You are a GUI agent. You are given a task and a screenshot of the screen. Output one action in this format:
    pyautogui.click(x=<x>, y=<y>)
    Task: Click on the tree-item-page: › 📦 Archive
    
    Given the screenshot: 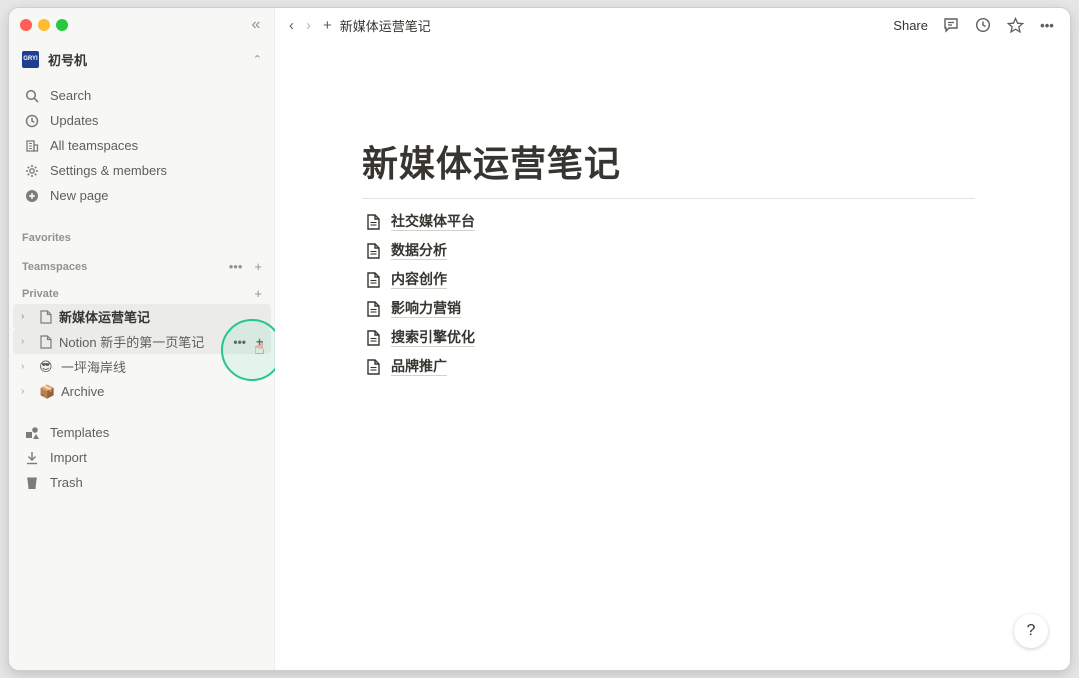 What is the action you would take?
    pyautogui.click(x=142, y=391)
    